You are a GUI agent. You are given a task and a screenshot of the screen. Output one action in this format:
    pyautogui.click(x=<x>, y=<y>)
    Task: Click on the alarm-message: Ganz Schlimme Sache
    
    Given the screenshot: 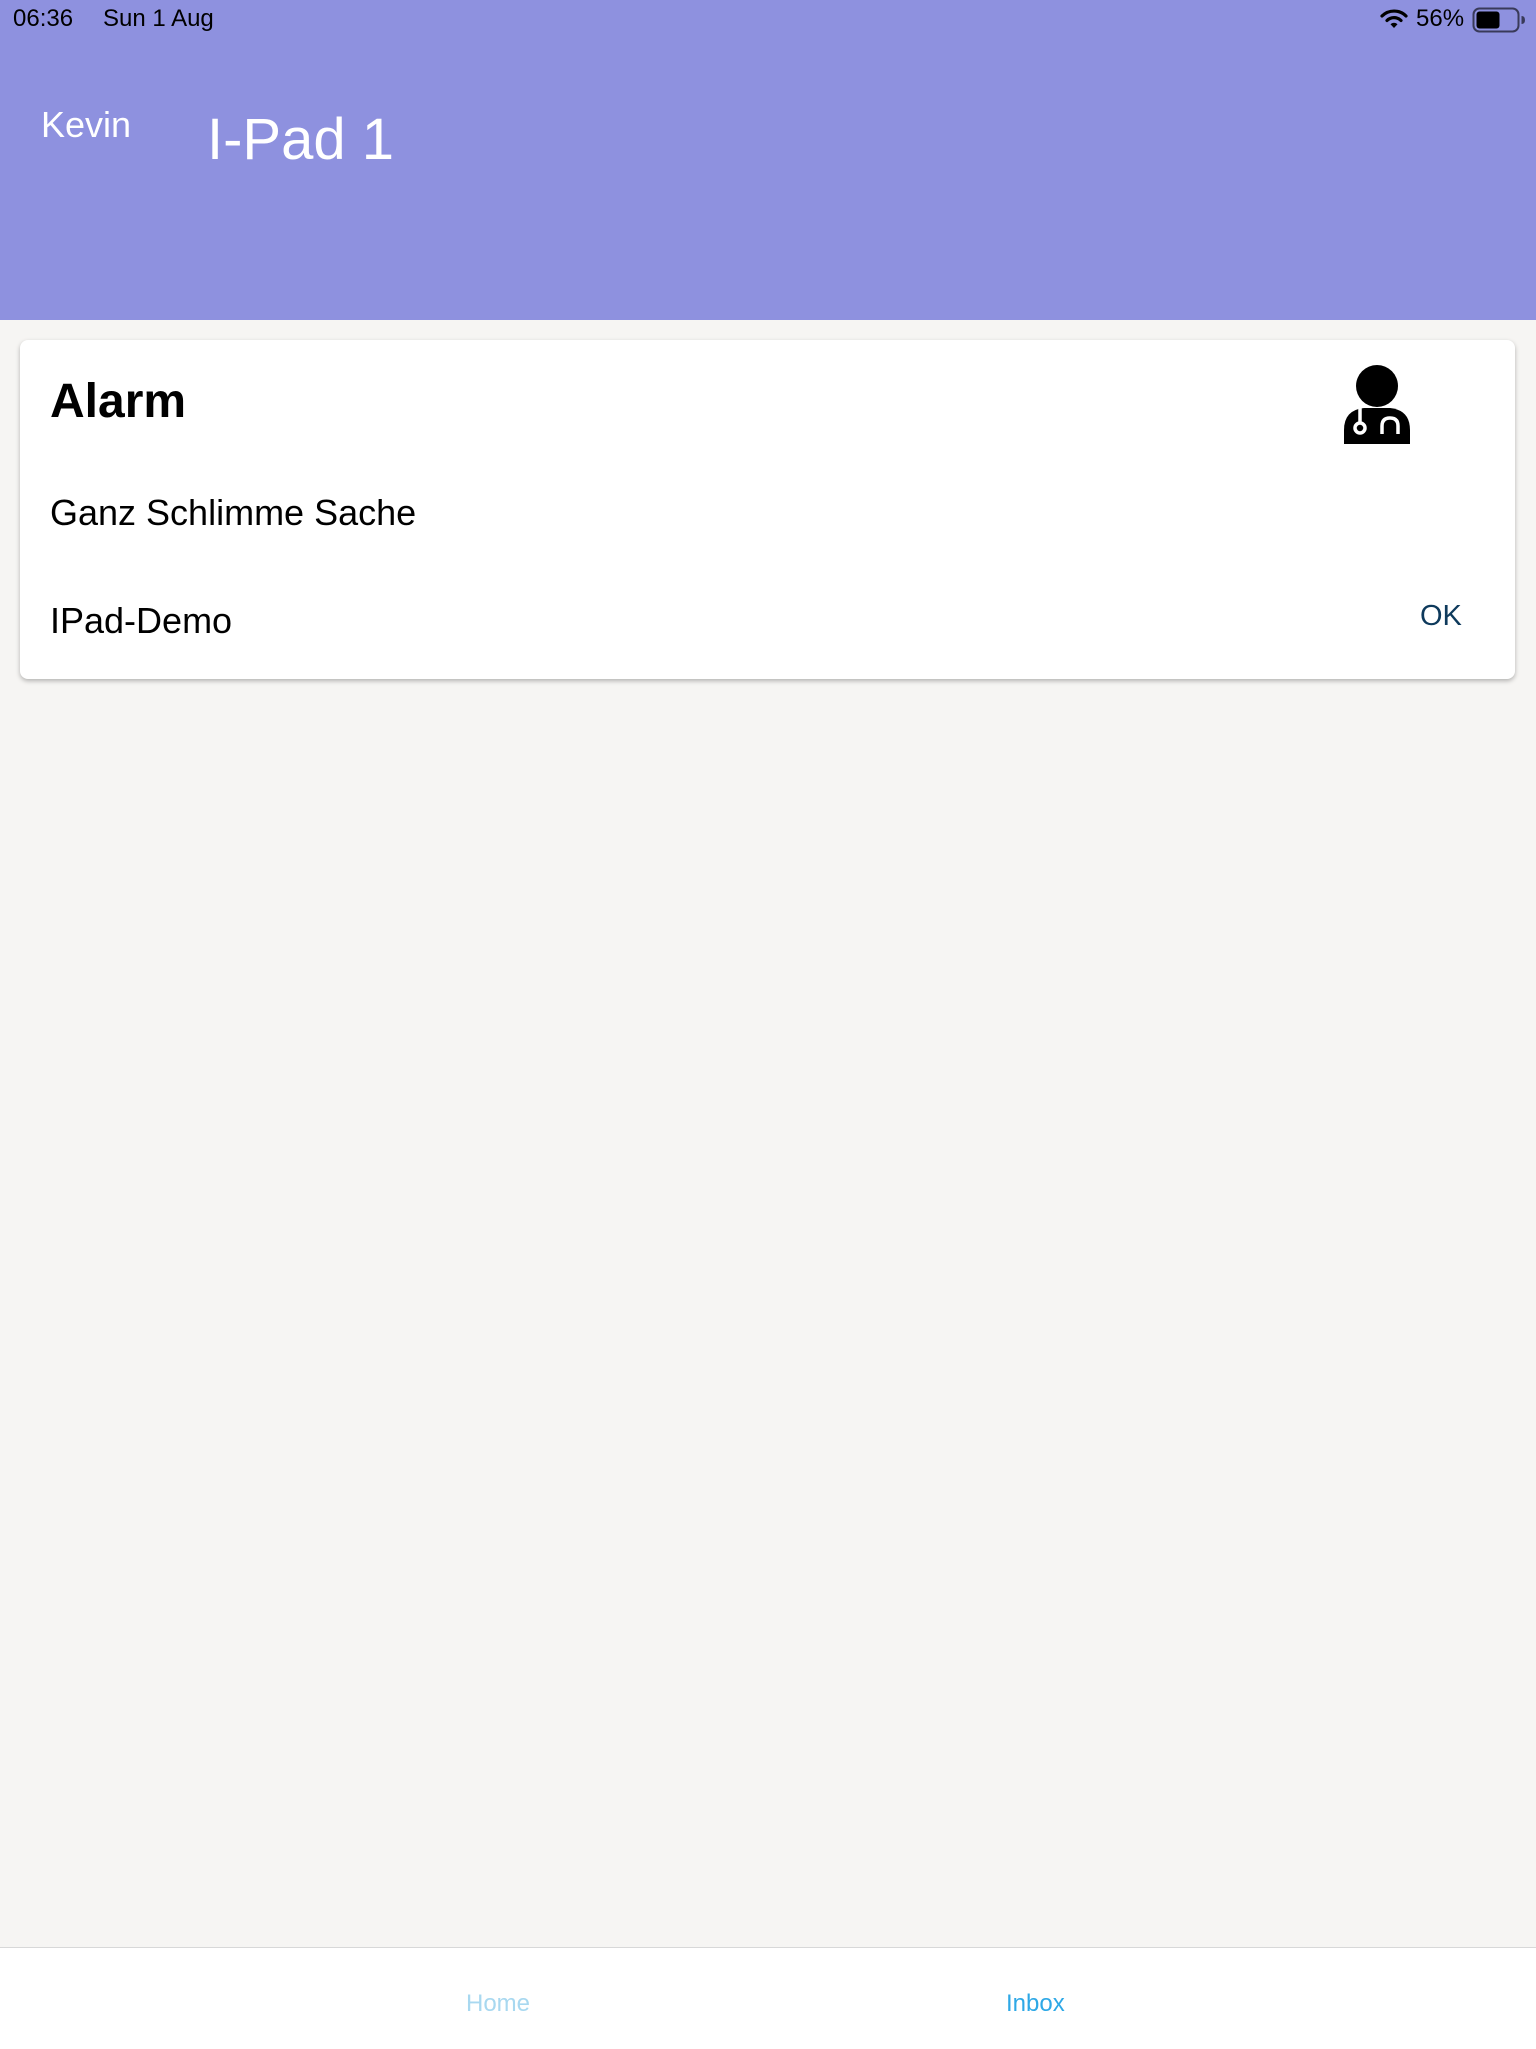 What is the action you would take?
    pyautogui.click(x=233, y=512)
    